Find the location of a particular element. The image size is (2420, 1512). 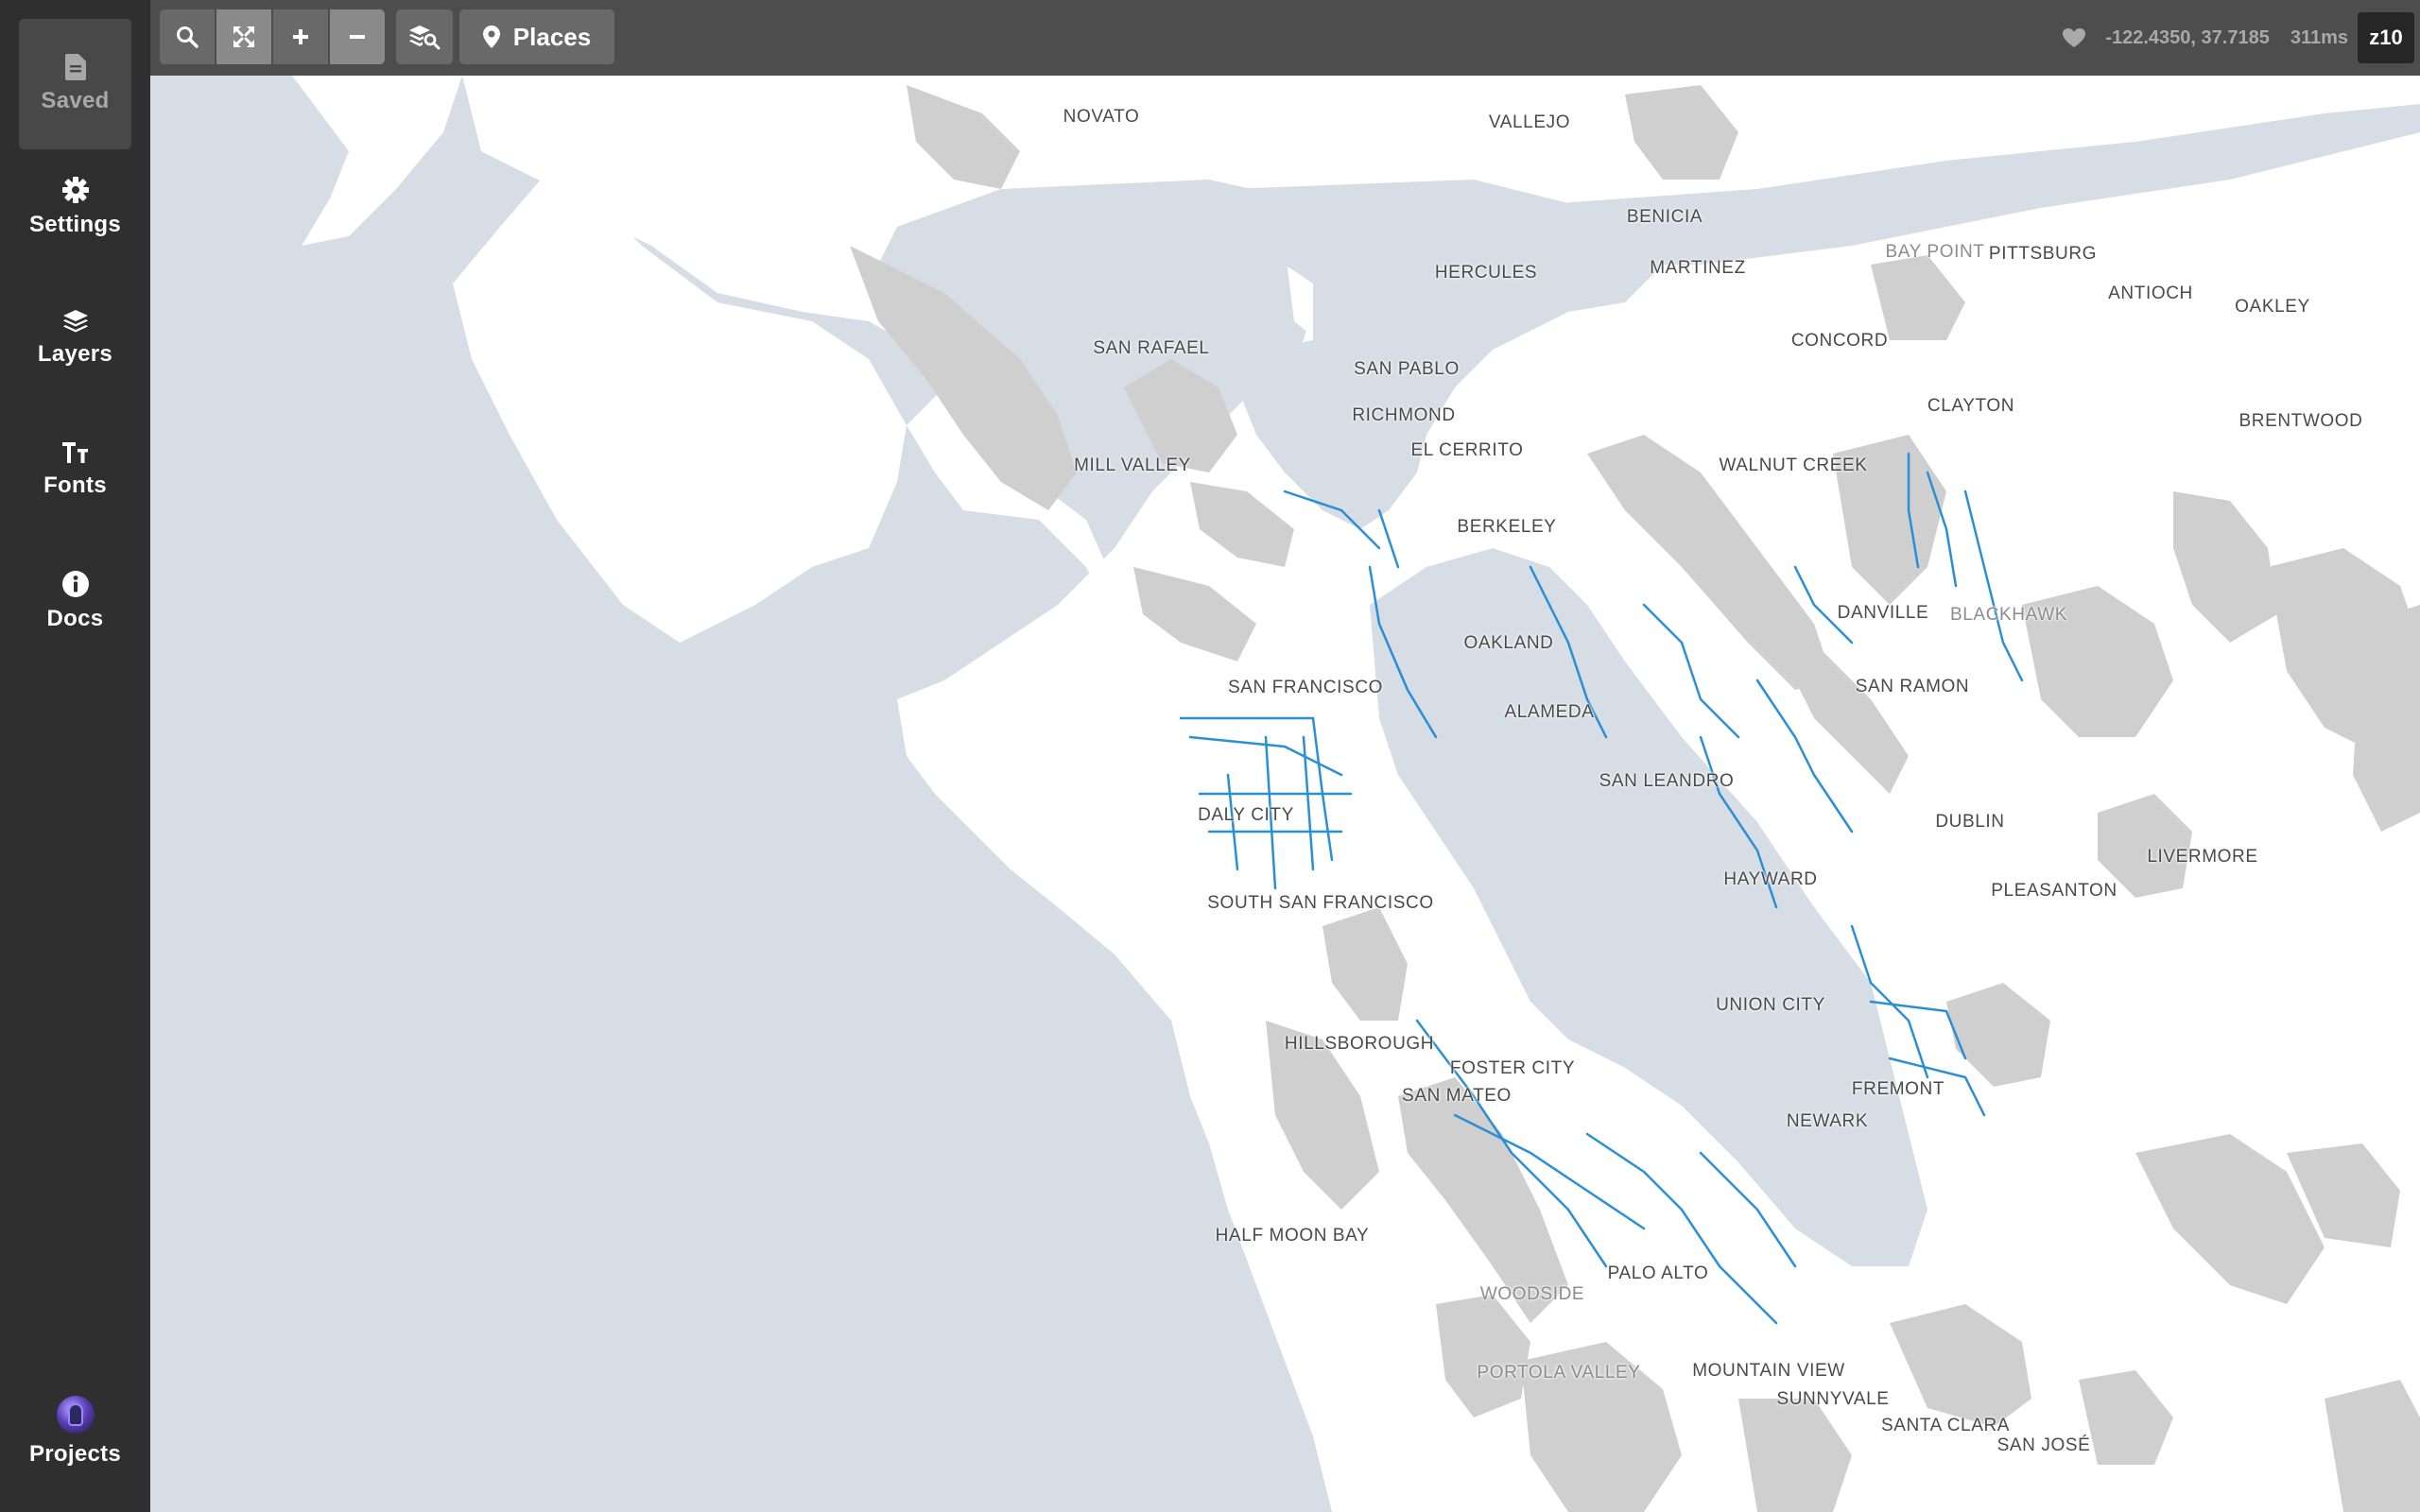

place-label: PLEASANTON is located at coordinates (2054, 891).